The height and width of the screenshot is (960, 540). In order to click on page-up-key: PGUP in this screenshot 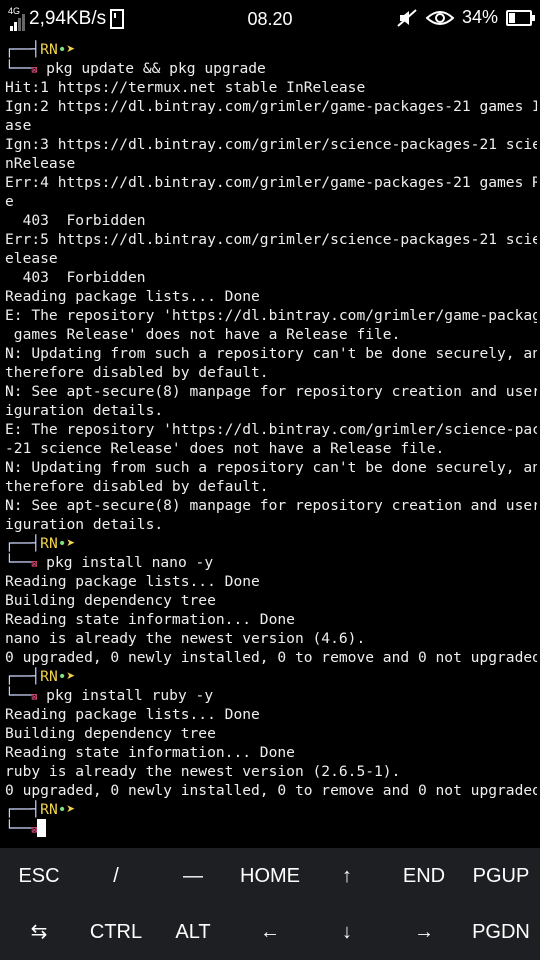, I will do `click(501, 876)`.